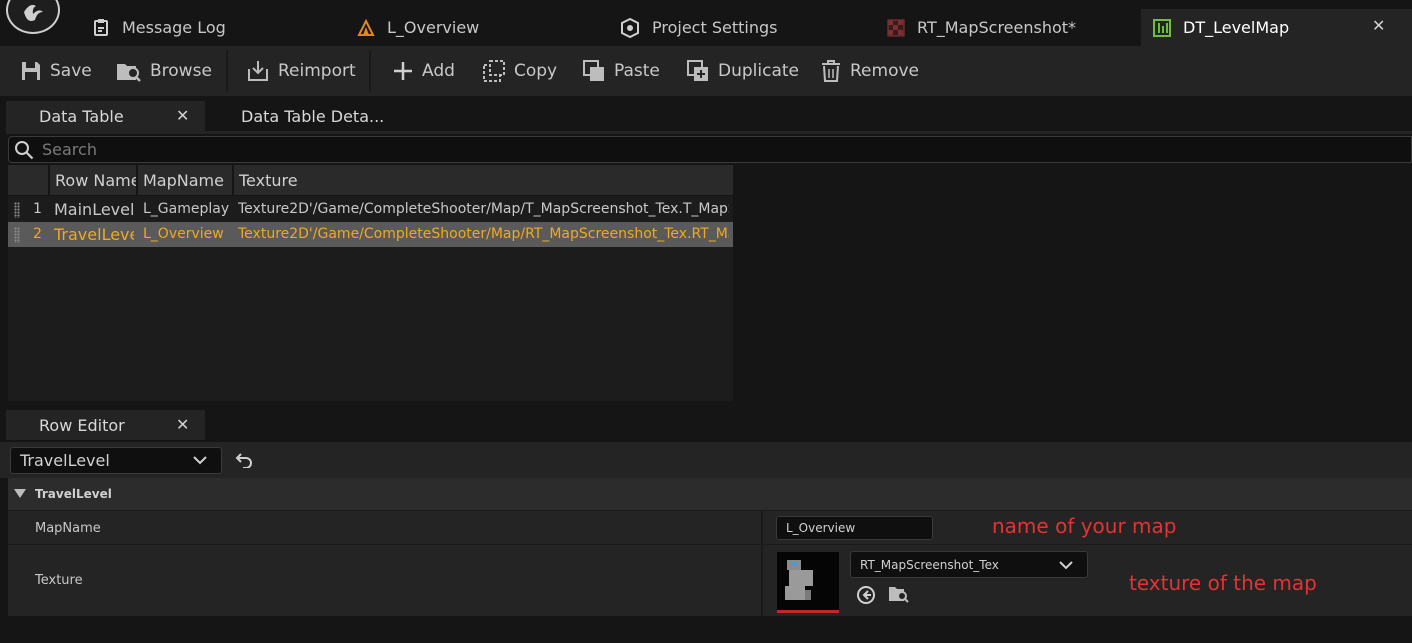 The image size is (1412, 643). Describe the element at coordinates (494, 71) in the screenshot. I see `copy-icon` at that location.